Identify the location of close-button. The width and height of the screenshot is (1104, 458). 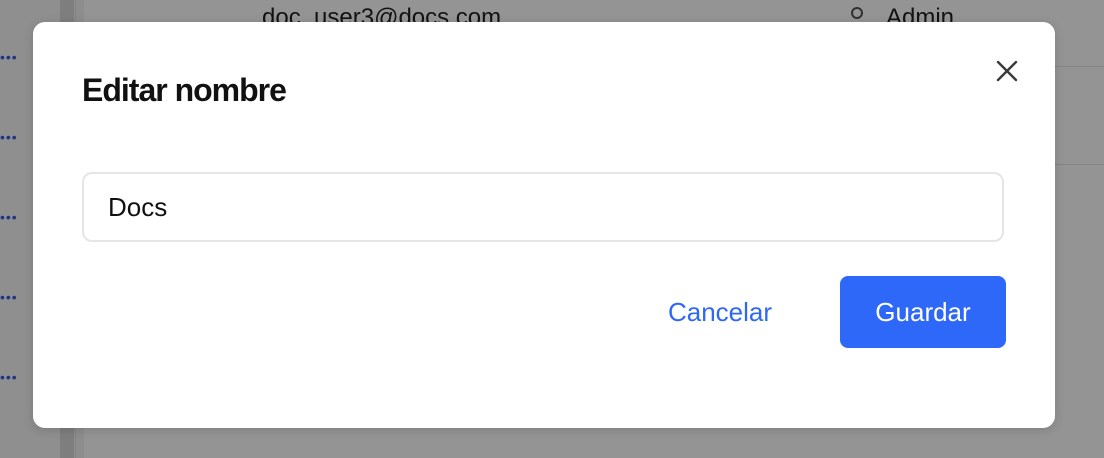
(1007, 72).